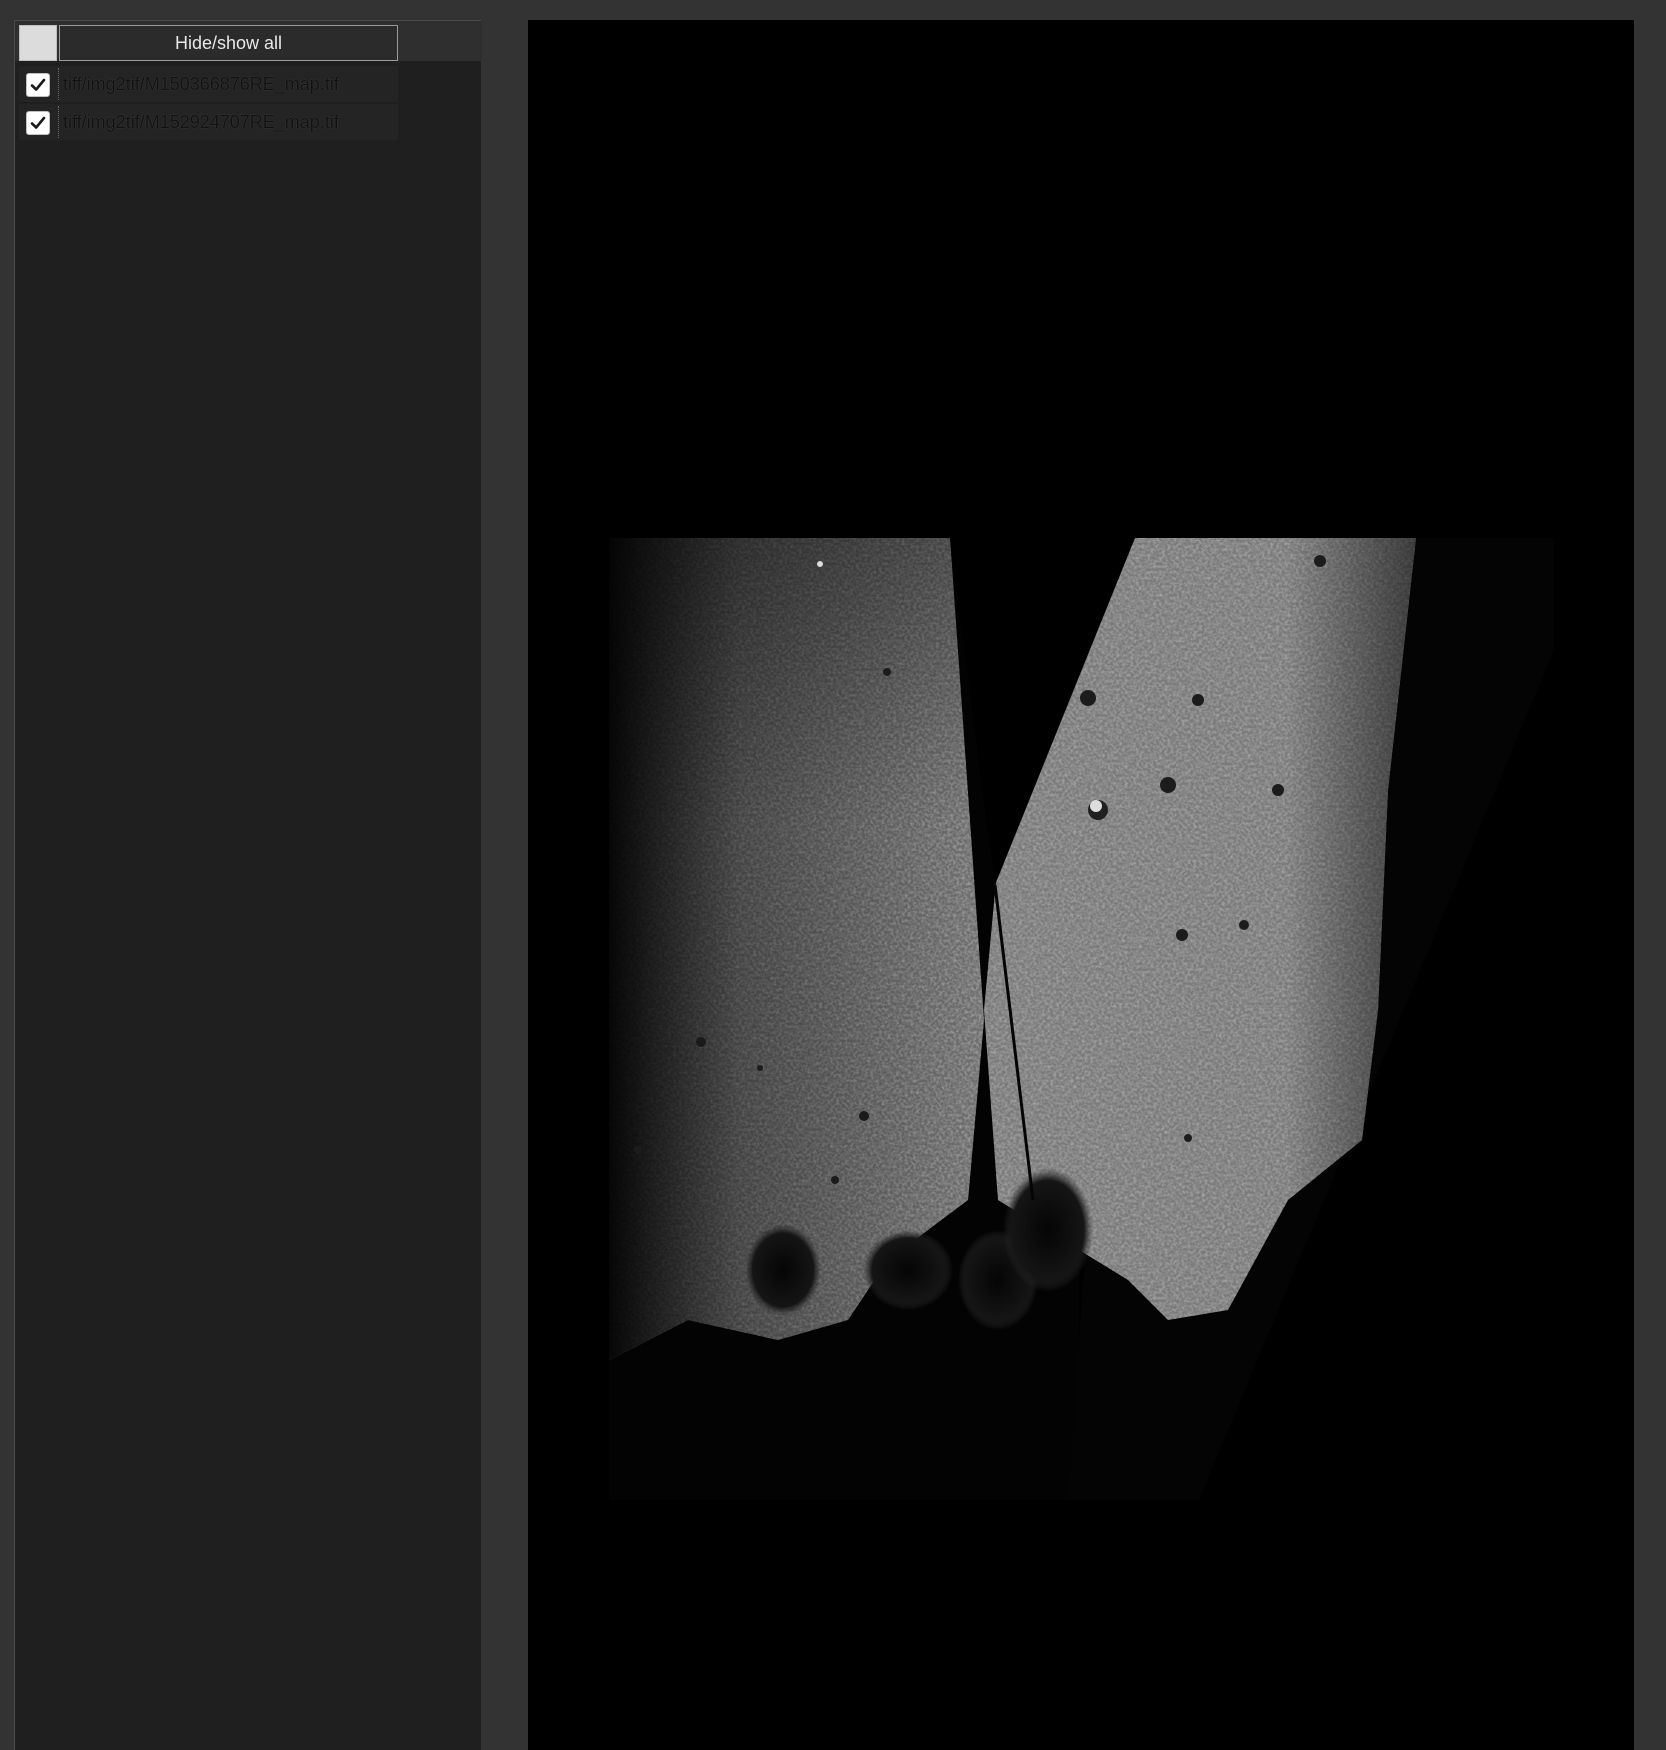 The image size is (1666, 1750). I want to click on layer-row: tiff/img2tif/M150366876RE_map.tif, so click(208, 84).